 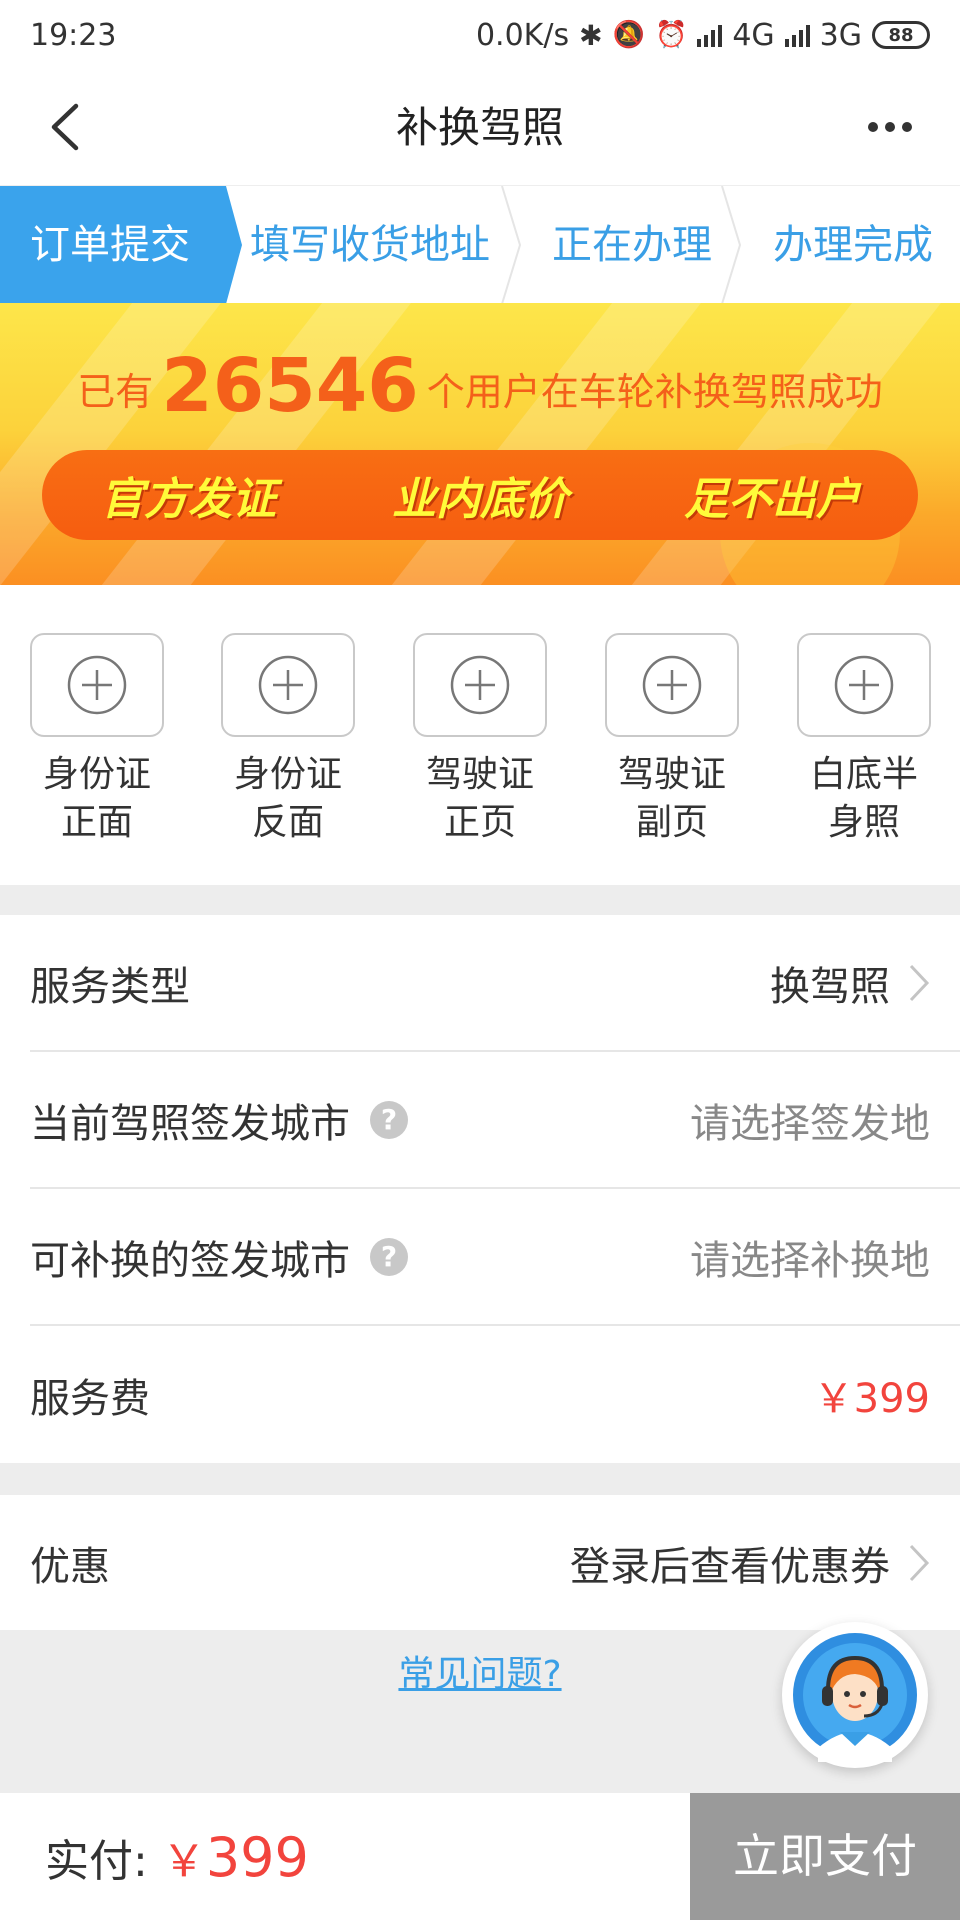 What do you see at coordinates (480, 1856) in the screenshot?
I see `bottom-bar: 实付: ￥399 立即支付` at bounding box center [480, 1856].